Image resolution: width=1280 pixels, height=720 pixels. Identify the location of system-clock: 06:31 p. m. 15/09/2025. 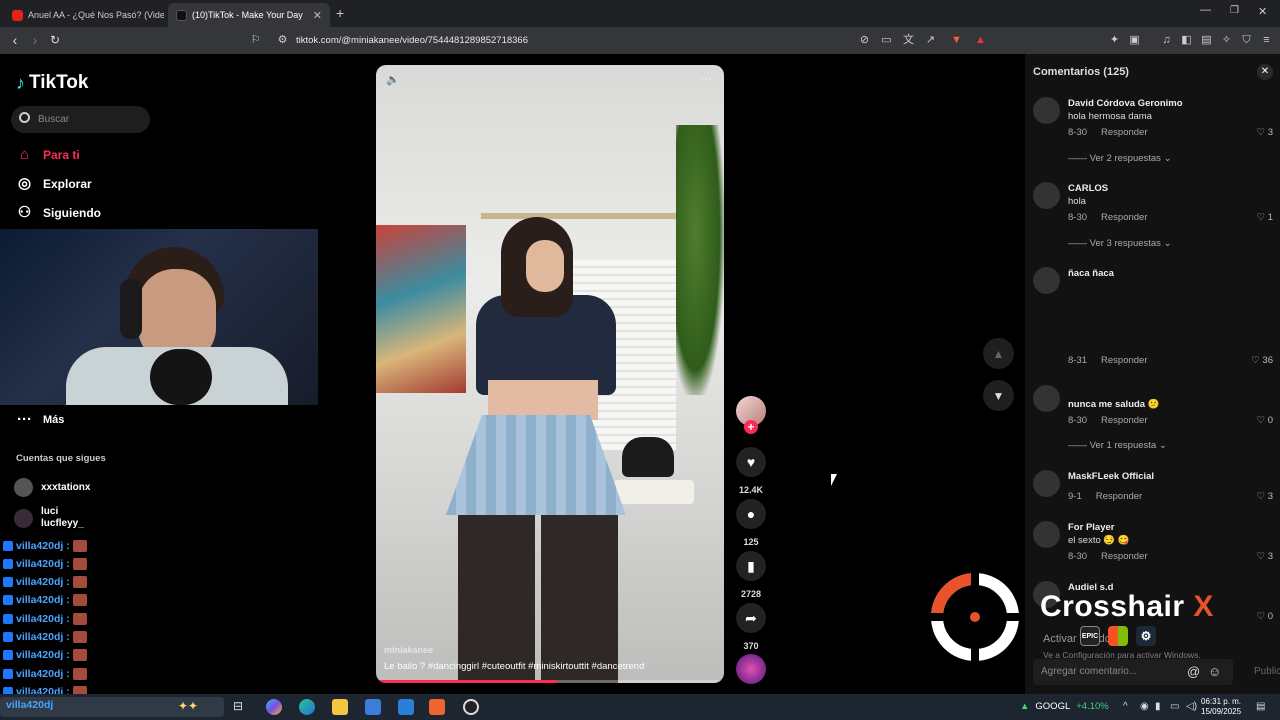
(1221, 707).